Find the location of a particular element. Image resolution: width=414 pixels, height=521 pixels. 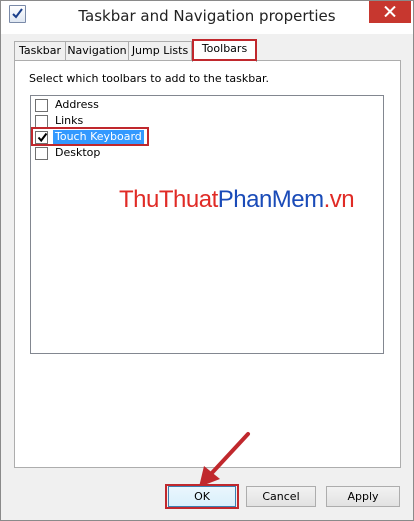

links-checkbox is located at coordinates (41, 121).